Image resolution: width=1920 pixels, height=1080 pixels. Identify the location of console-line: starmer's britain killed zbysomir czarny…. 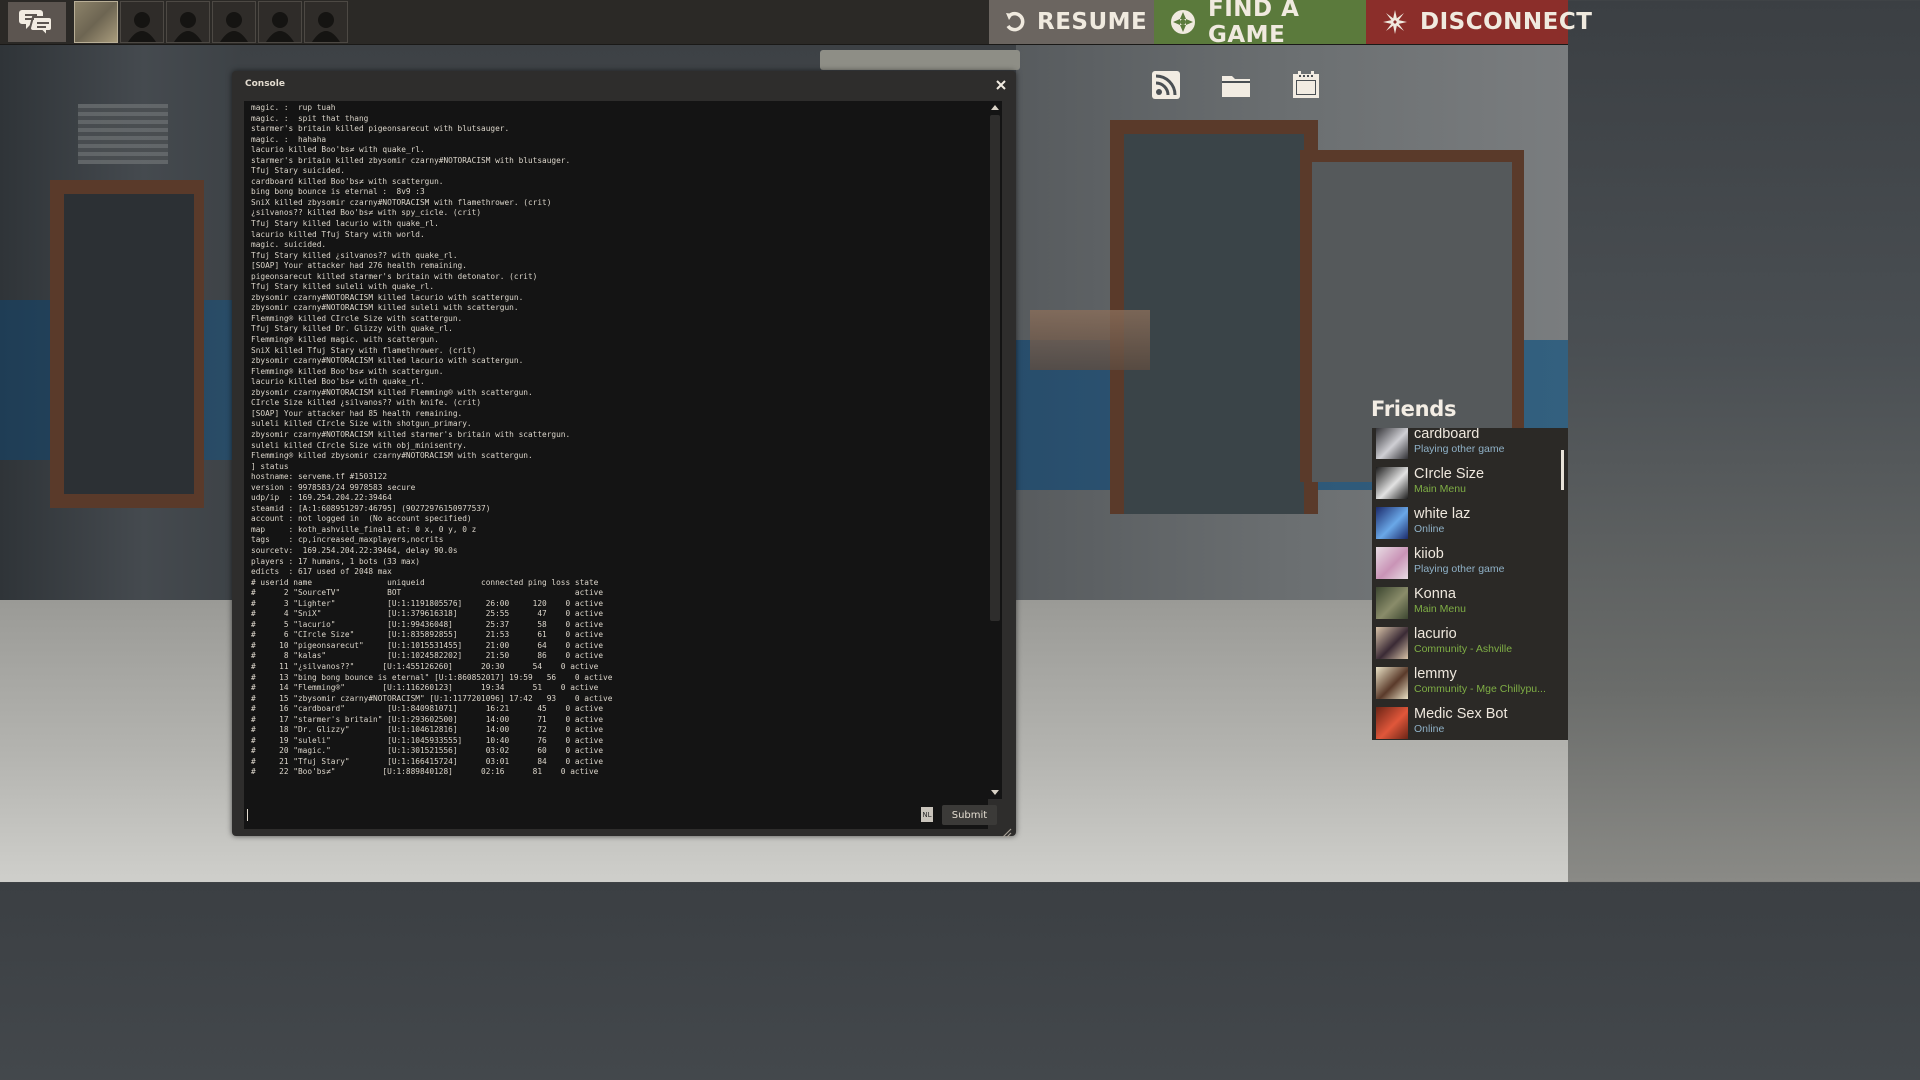
(411, 160).